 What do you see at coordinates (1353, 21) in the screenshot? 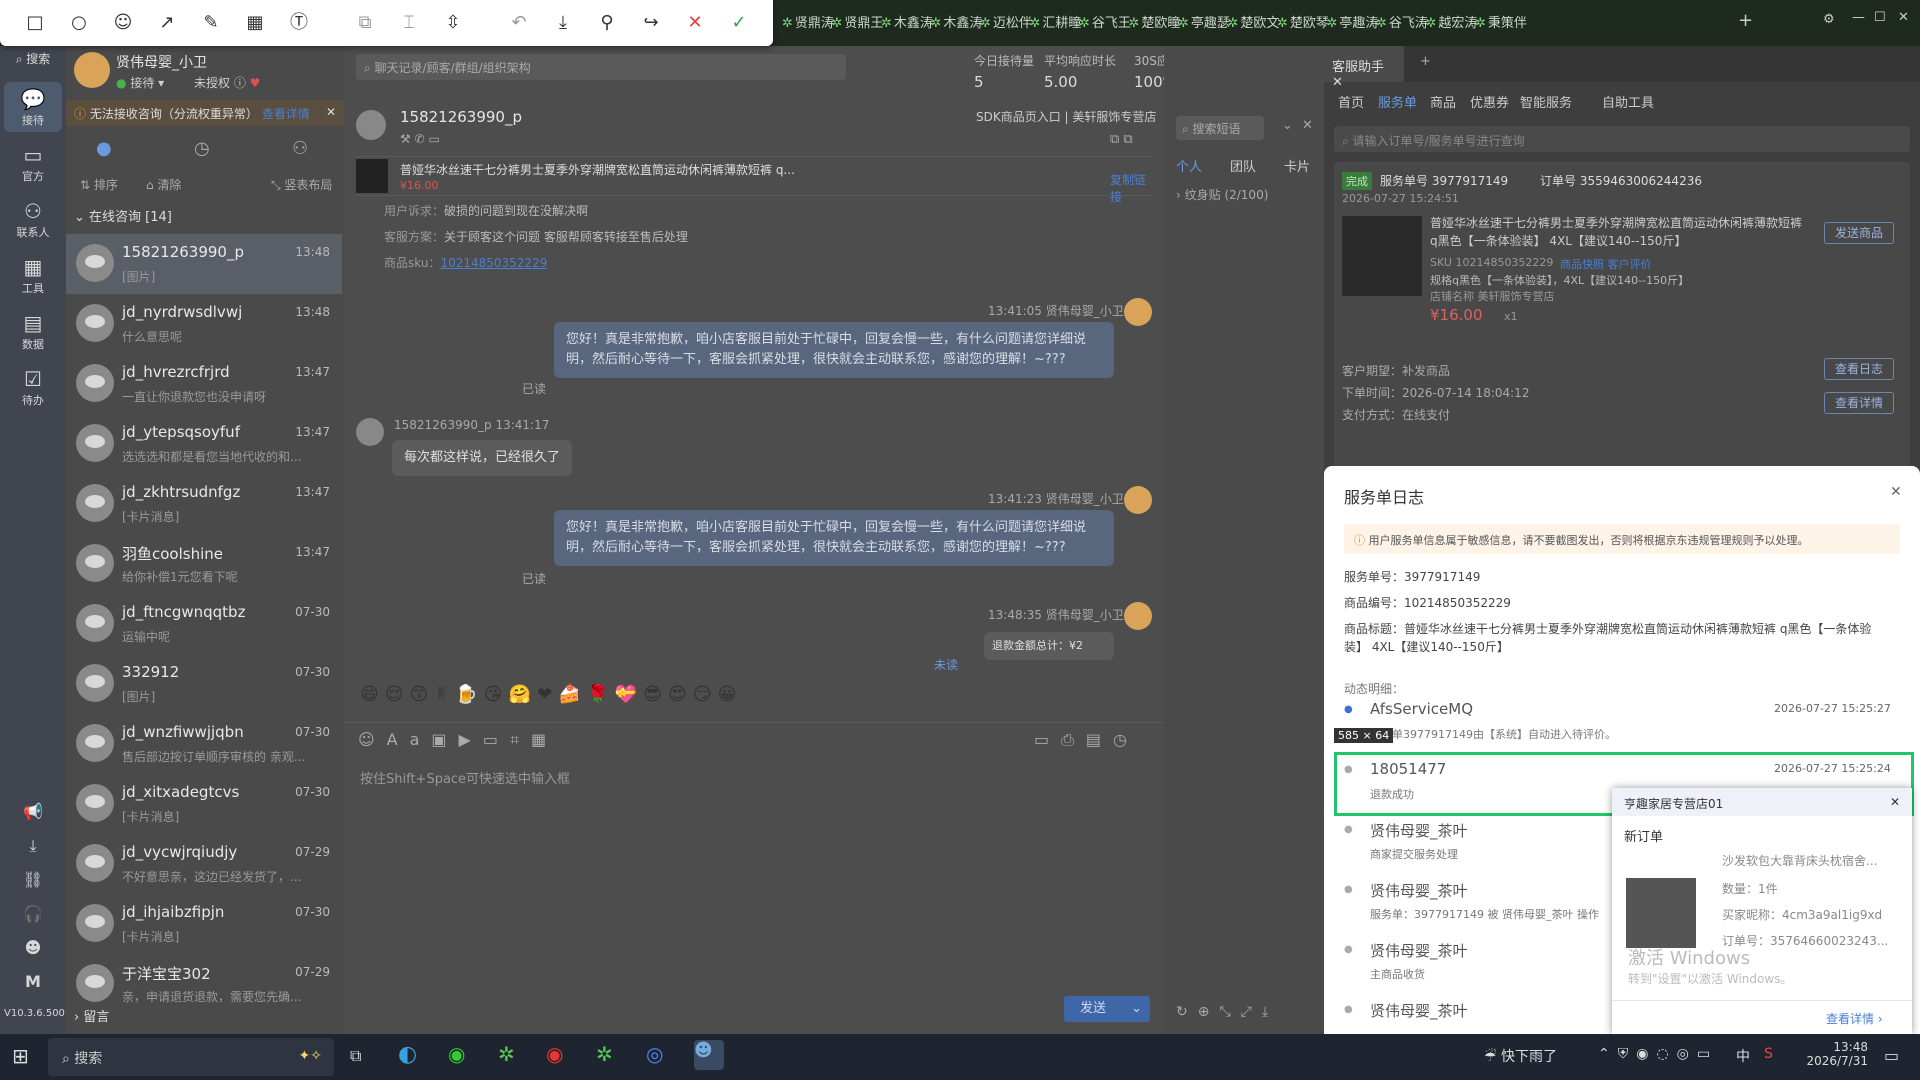
I see `window-tab: ✲ 亭趣涛` at bounding box center [1353, 21].